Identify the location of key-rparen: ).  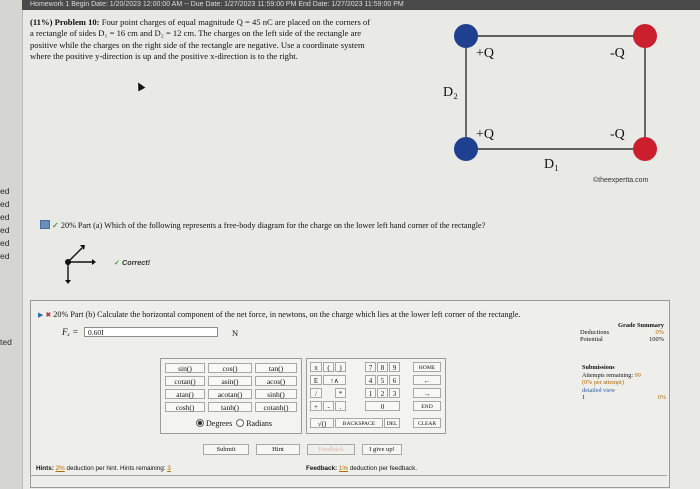
(340, 367).